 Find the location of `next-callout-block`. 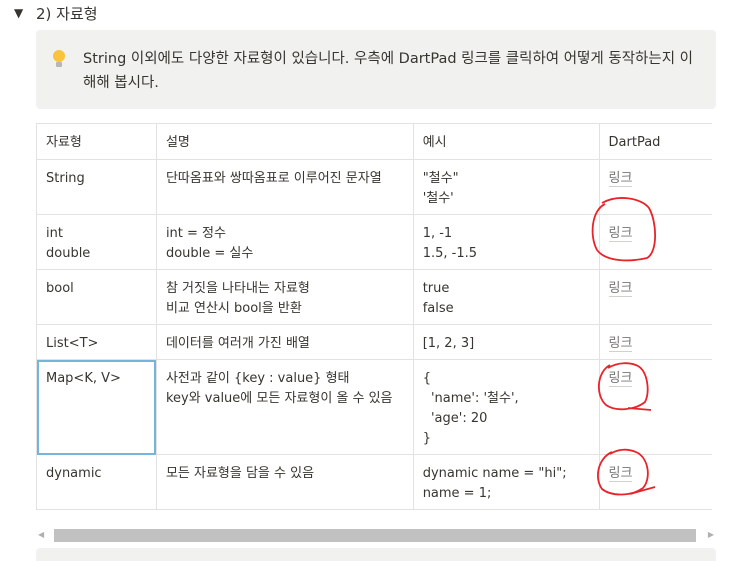

next-callout-block is located at coordinates (376, 554).